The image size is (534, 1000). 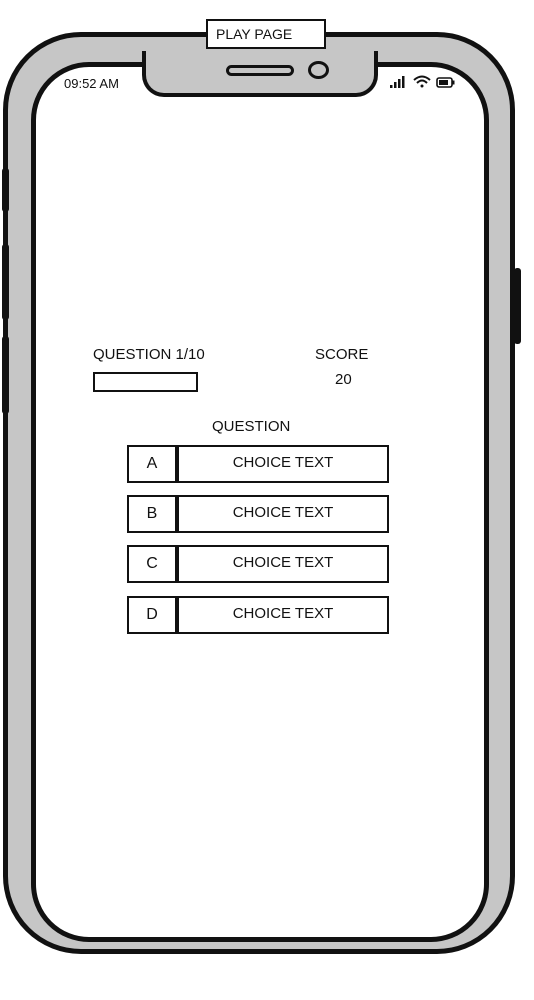 I want to click on status-icons, so click(x=423, y=82).